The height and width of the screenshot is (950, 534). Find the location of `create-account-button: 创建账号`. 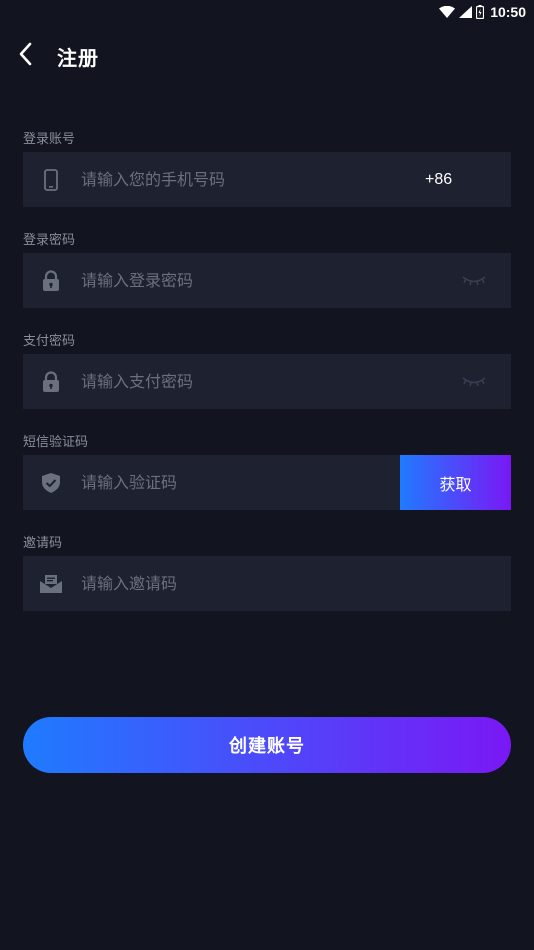

create-account-button: 创建账号 is located at coordinates (267, 745).